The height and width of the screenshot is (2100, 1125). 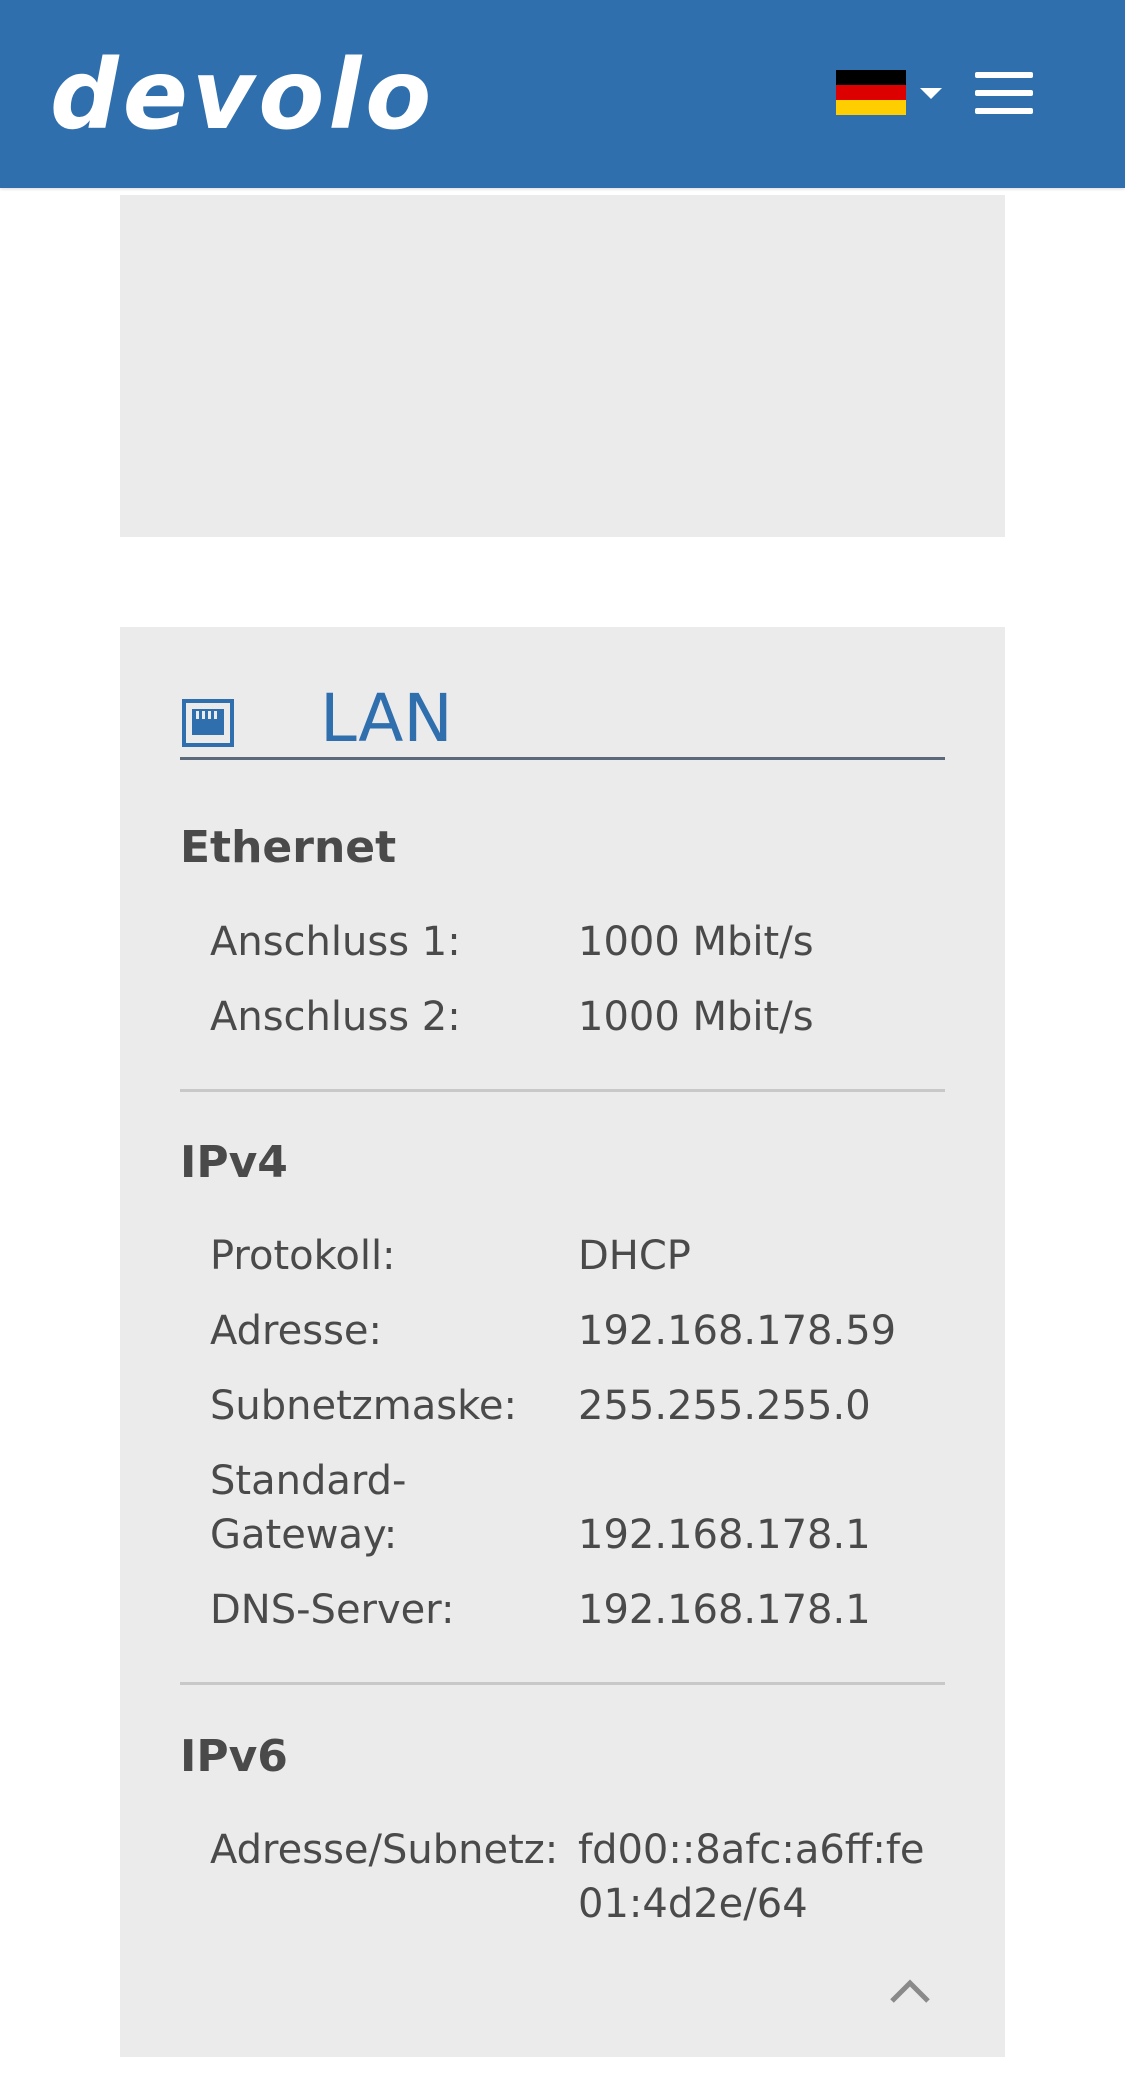 I want to click on language-selector, so click(x=891, y=94).